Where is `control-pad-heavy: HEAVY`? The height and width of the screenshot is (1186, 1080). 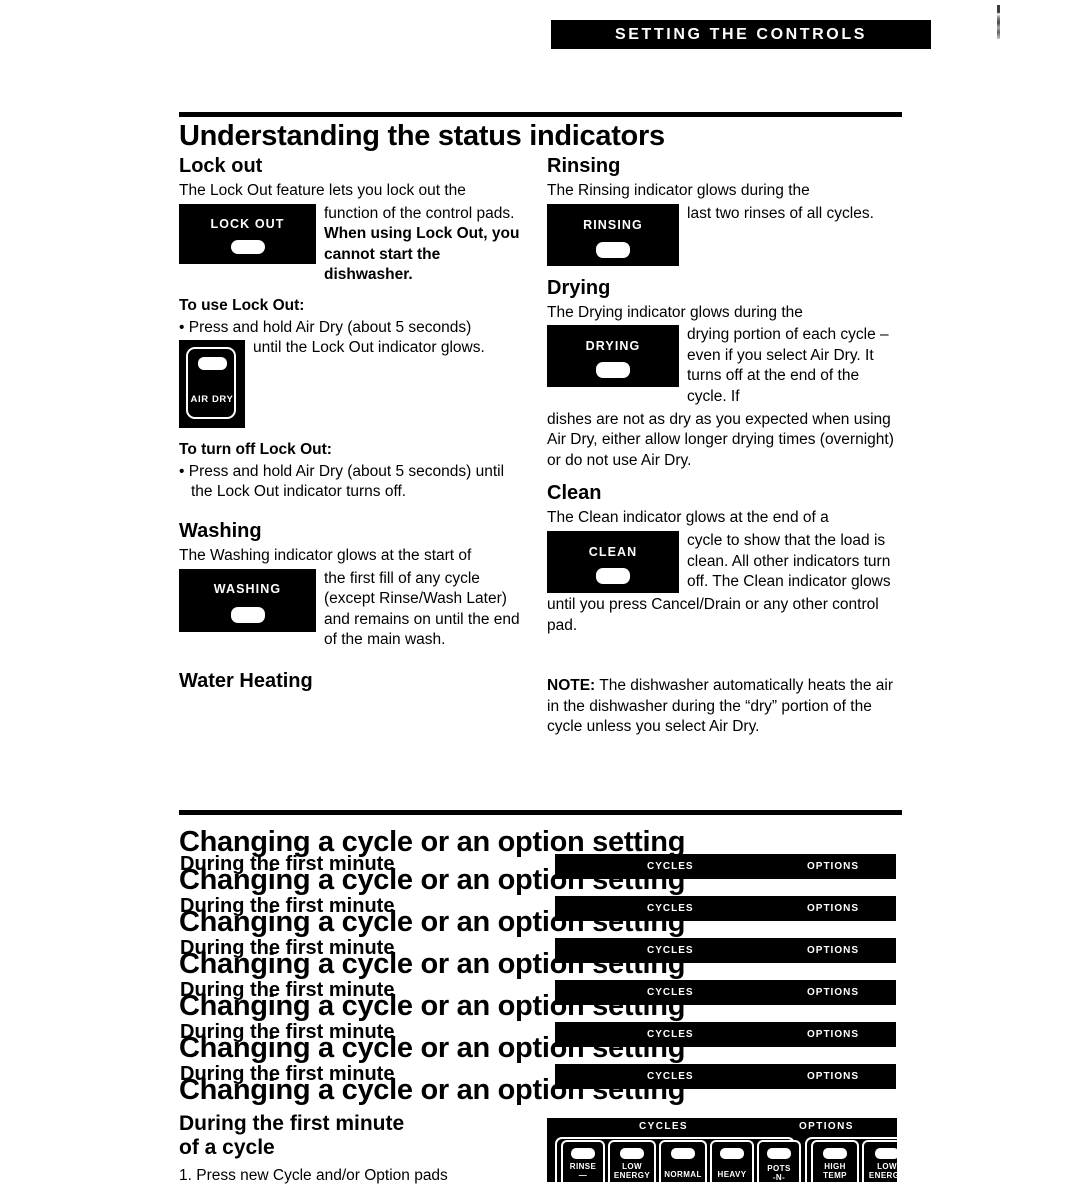
control-pad-heavy: HEAVY is located at coordinates (732, 1161).